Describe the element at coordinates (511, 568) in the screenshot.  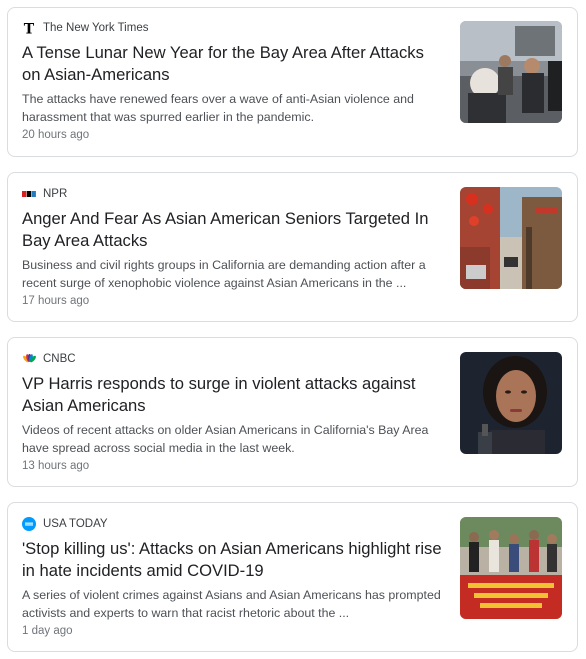
I see `rally-crowd-photo` at that location.